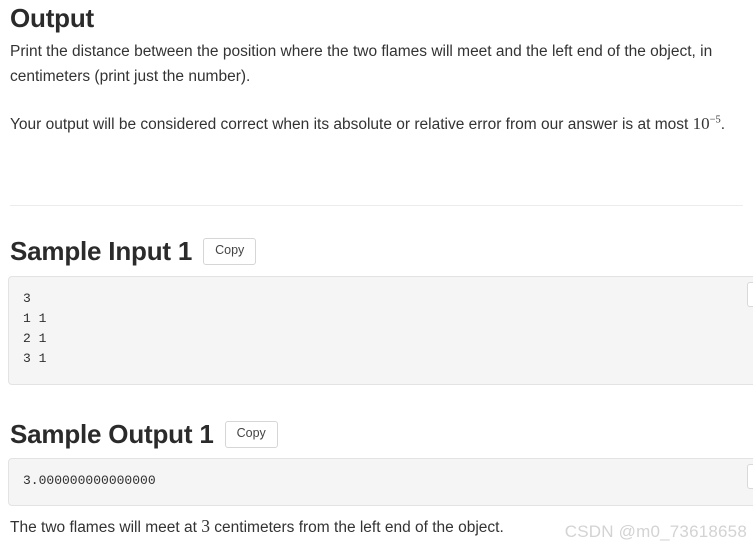 This screenshot has height=550, width=753. I want to click on explanation-prefix: The two flames will meet at, so click(106, 527).